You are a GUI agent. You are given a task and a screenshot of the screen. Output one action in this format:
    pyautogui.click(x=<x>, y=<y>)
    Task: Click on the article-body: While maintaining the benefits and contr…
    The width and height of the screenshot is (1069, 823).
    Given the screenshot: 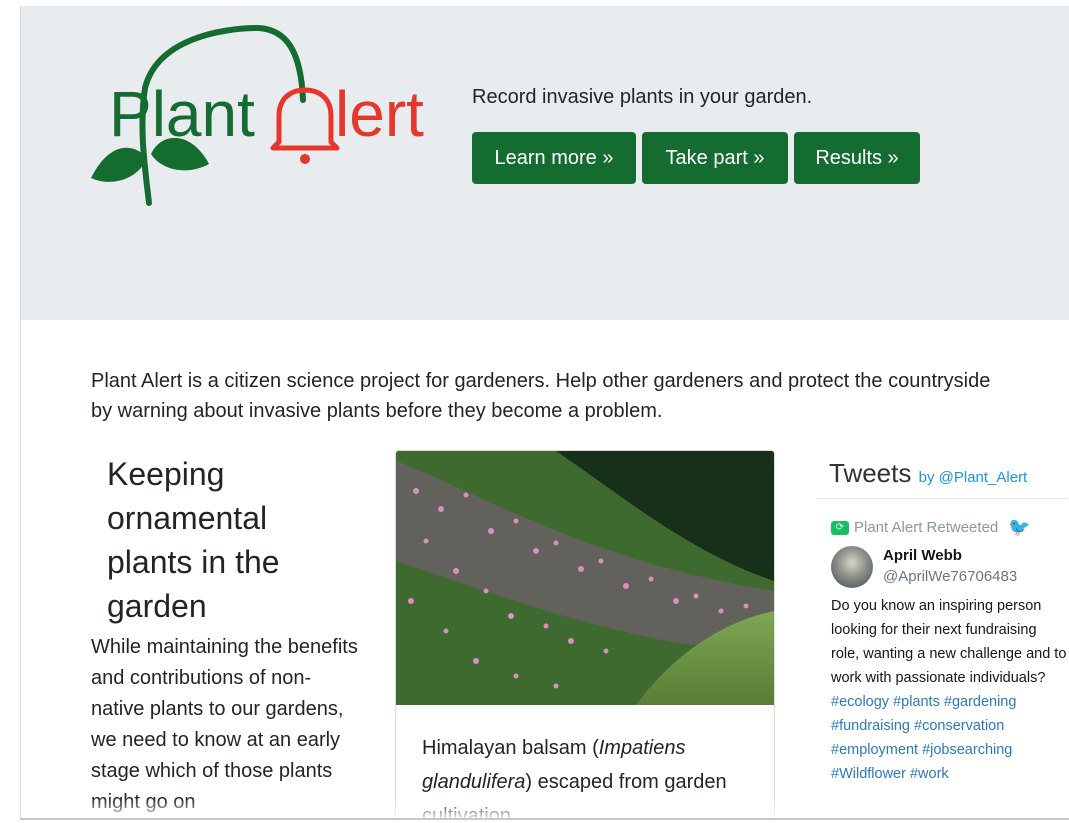 What is the action you would take?
    pyautogui.click(x=224, y=724)
    